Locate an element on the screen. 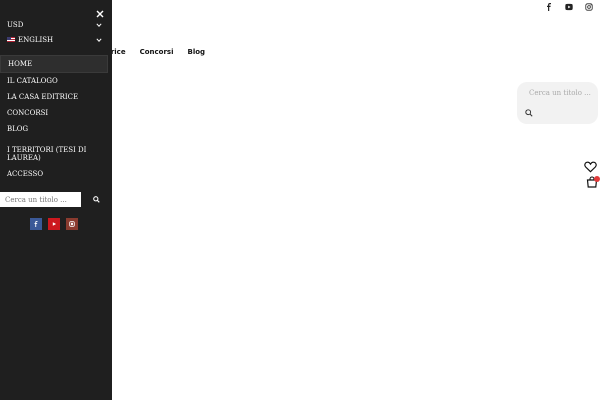 The width and height of the screenshot is (600, 400). drawer-social is located at coordinates (54, 224).